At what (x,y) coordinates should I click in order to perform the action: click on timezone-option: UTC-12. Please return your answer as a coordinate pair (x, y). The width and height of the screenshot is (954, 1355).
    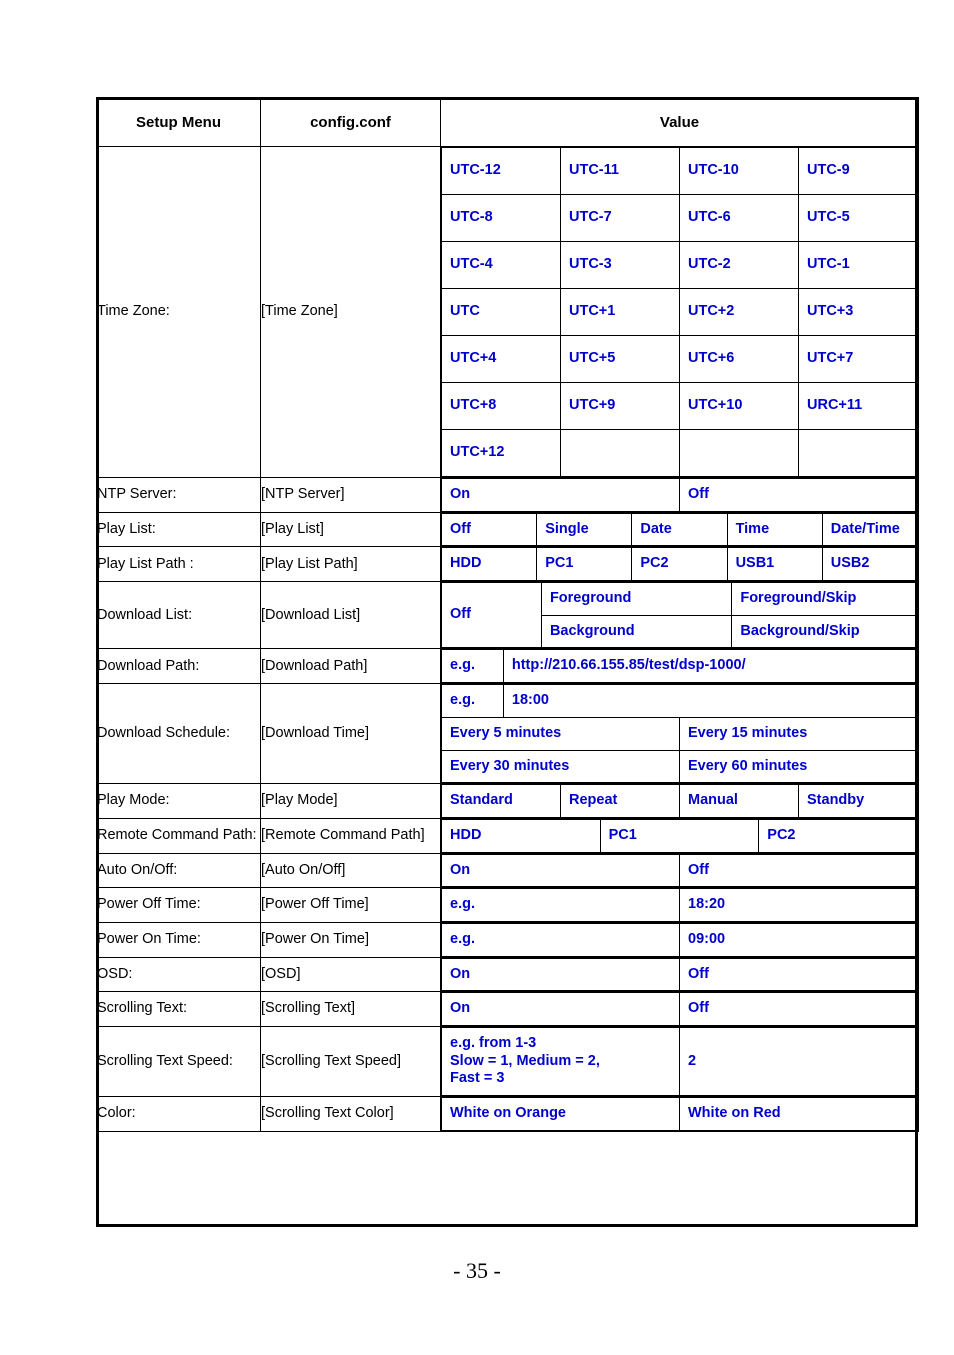
    Looking at the image, I should click on (501, 171).